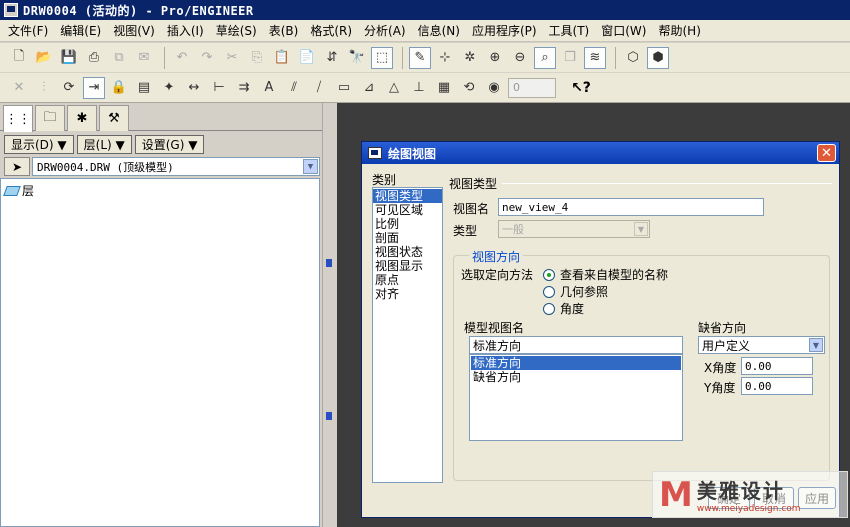  What do you see at coordinates (385, 30) in the screenshot?
I see `menu-analysis: 分析(A)` at bounding box center [385, 30].